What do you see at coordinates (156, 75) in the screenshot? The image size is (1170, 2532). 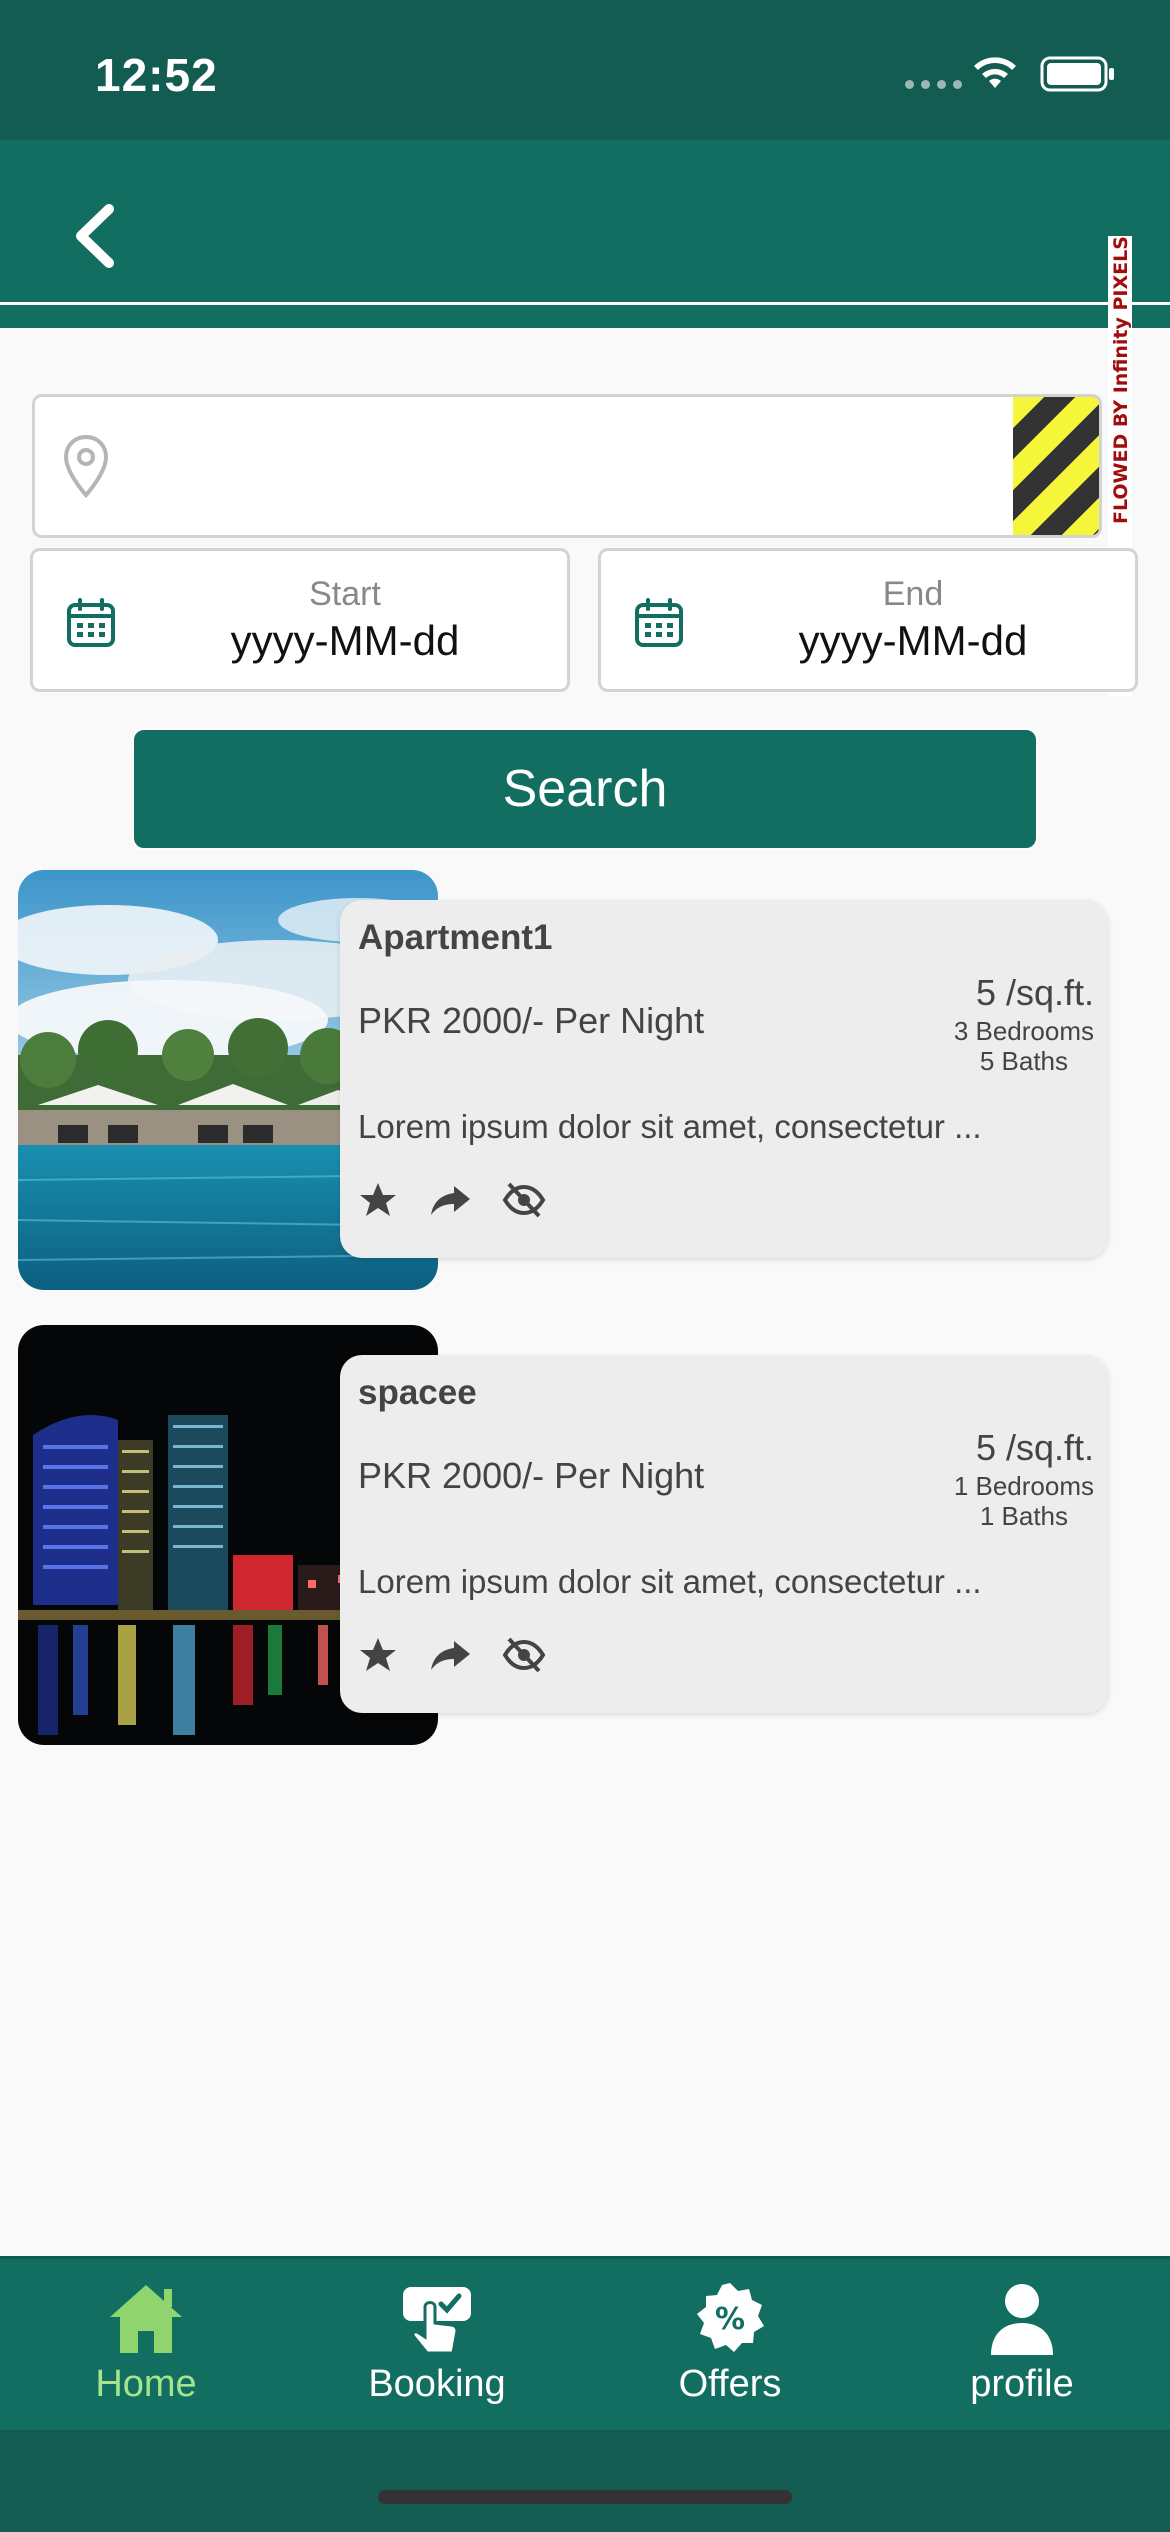 I see `status-time: 12:52` at bounding box center [156, 75].